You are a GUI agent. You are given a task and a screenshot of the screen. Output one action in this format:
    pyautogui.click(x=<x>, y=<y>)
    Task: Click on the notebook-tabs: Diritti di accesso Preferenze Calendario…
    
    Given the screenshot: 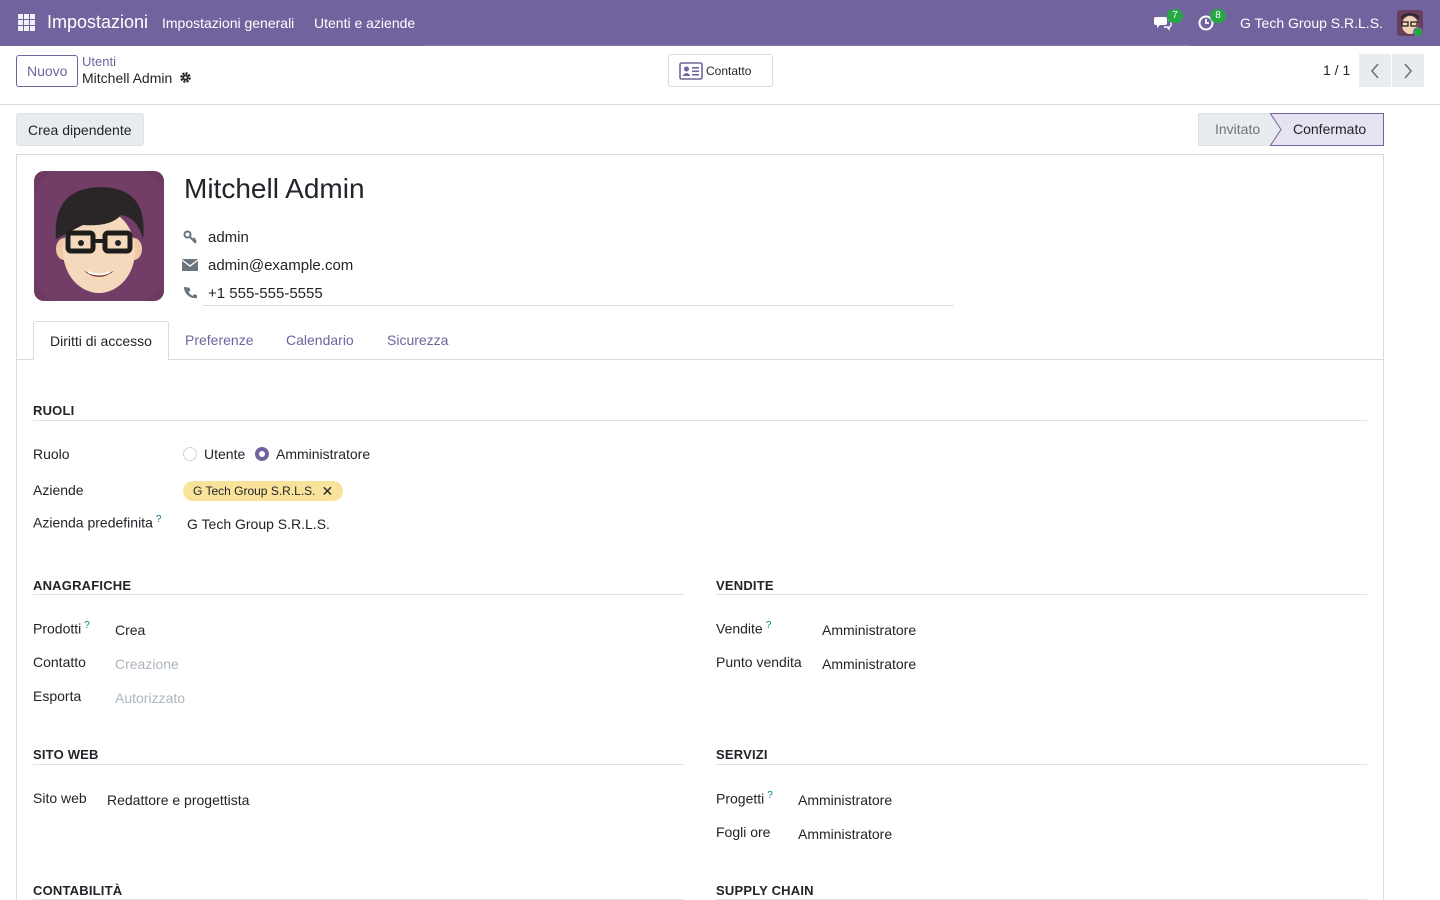 What is the action you would take?
    pyautogui.click(x=700, y=341)
    